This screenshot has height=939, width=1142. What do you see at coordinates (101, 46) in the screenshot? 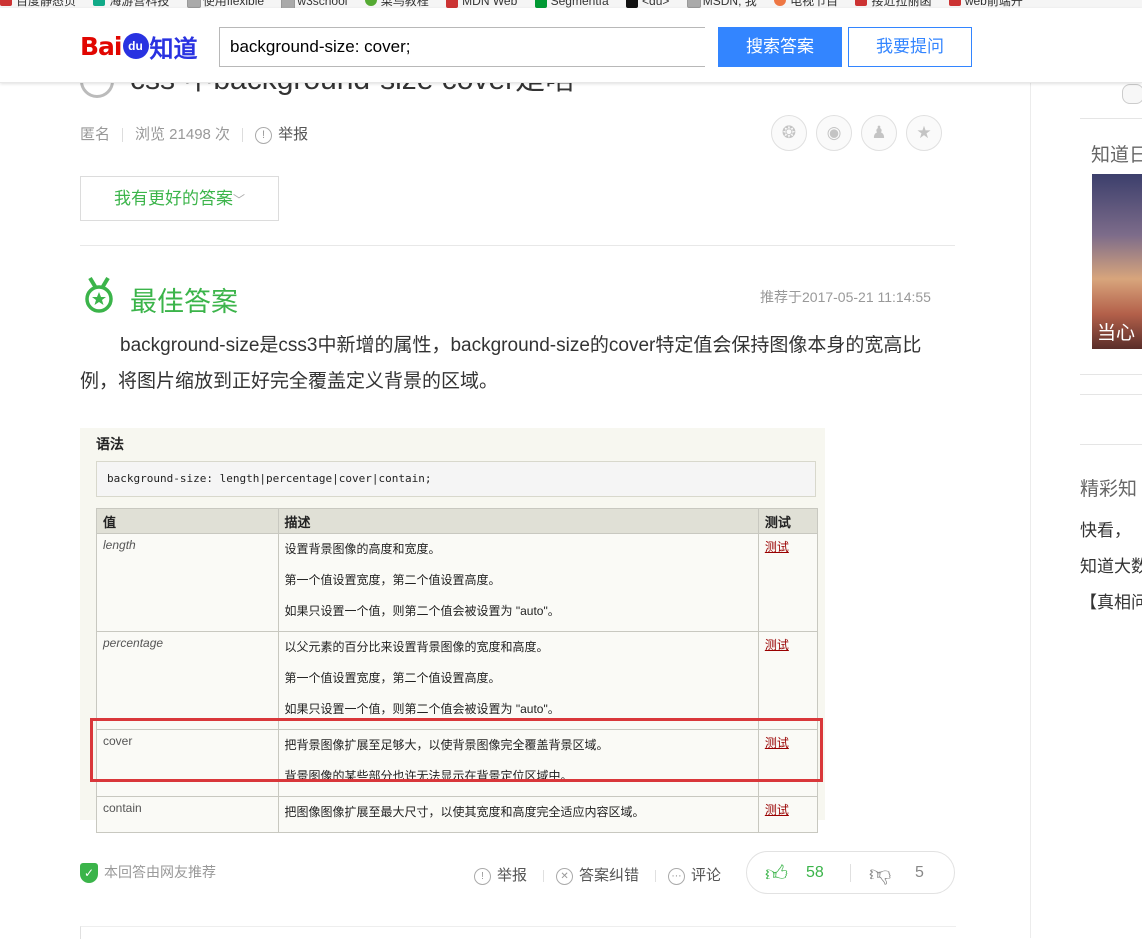
I see `logo-bai: Bai` at bounding box center [101, 46].